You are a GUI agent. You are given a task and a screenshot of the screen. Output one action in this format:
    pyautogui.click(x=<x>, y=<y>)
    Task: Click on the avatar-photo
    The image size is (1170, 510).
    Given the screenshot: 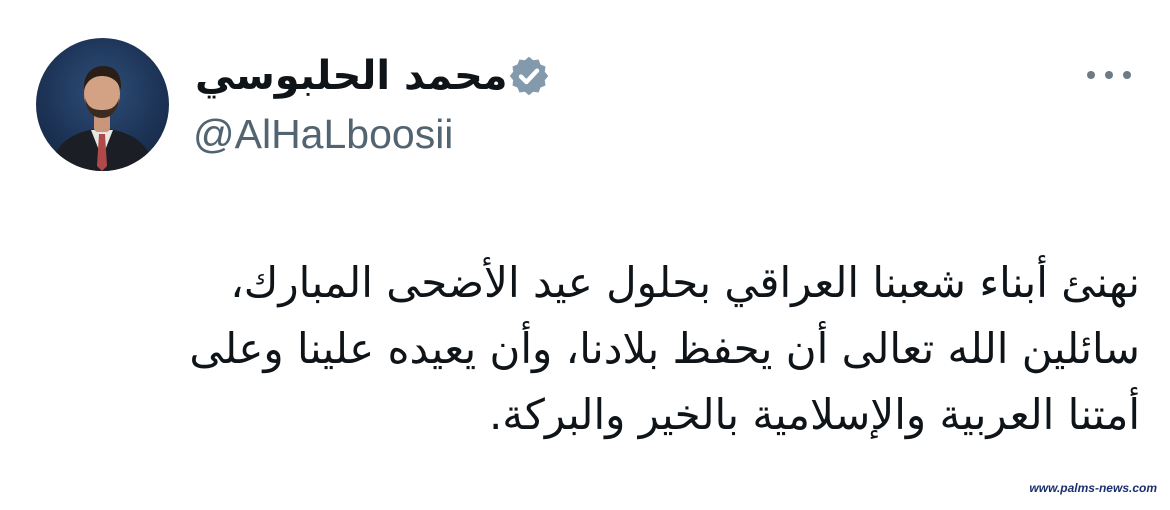 What is the action you would take?
    pyautogui.click(x=102, y=118)
    